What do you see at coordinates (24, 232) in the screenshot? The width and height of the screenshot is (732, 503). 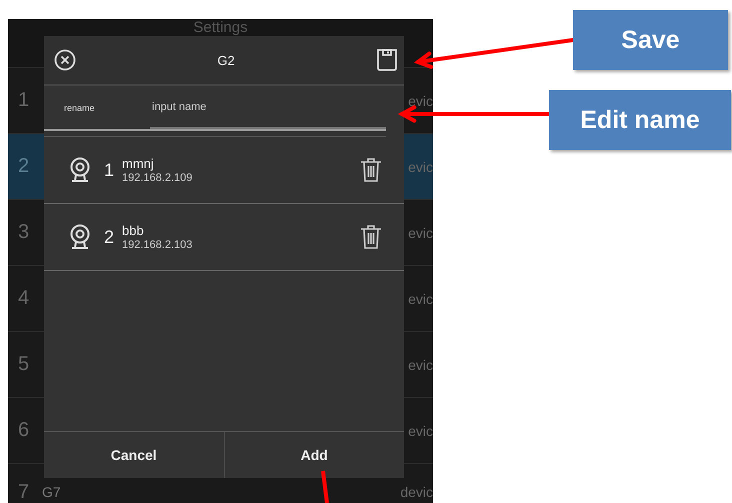 I see `row-number: 3` at bounding box center [24, 232].